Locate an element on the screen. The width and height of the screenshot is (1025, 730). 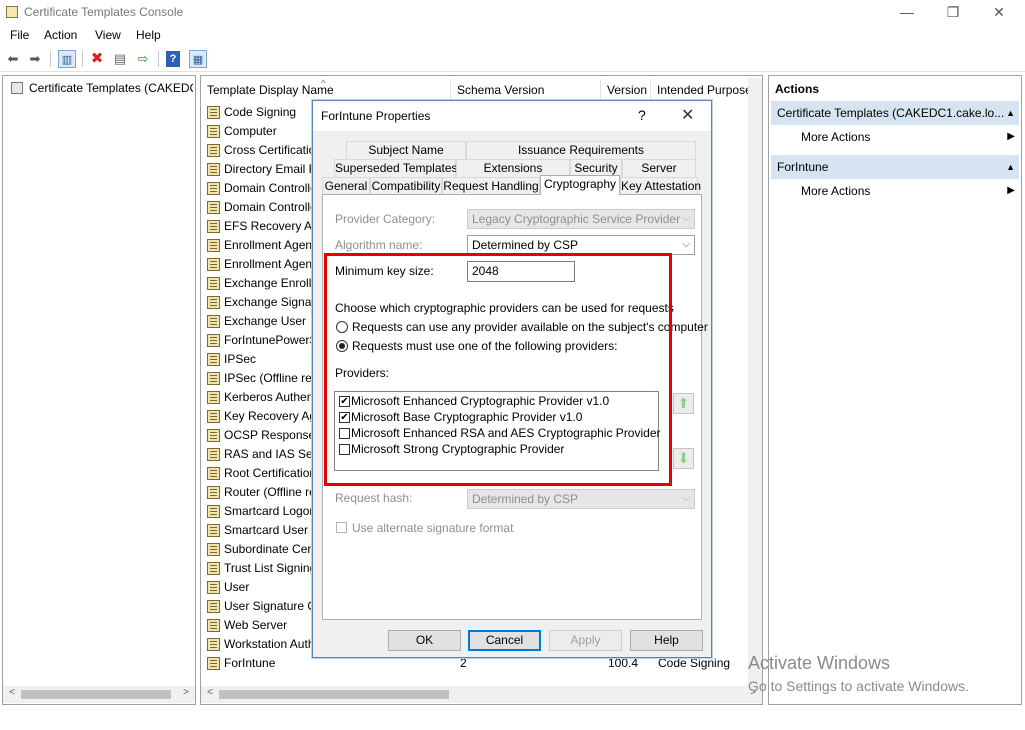
tab-request-handling: Request Handling is located at coordinates (491, 186).